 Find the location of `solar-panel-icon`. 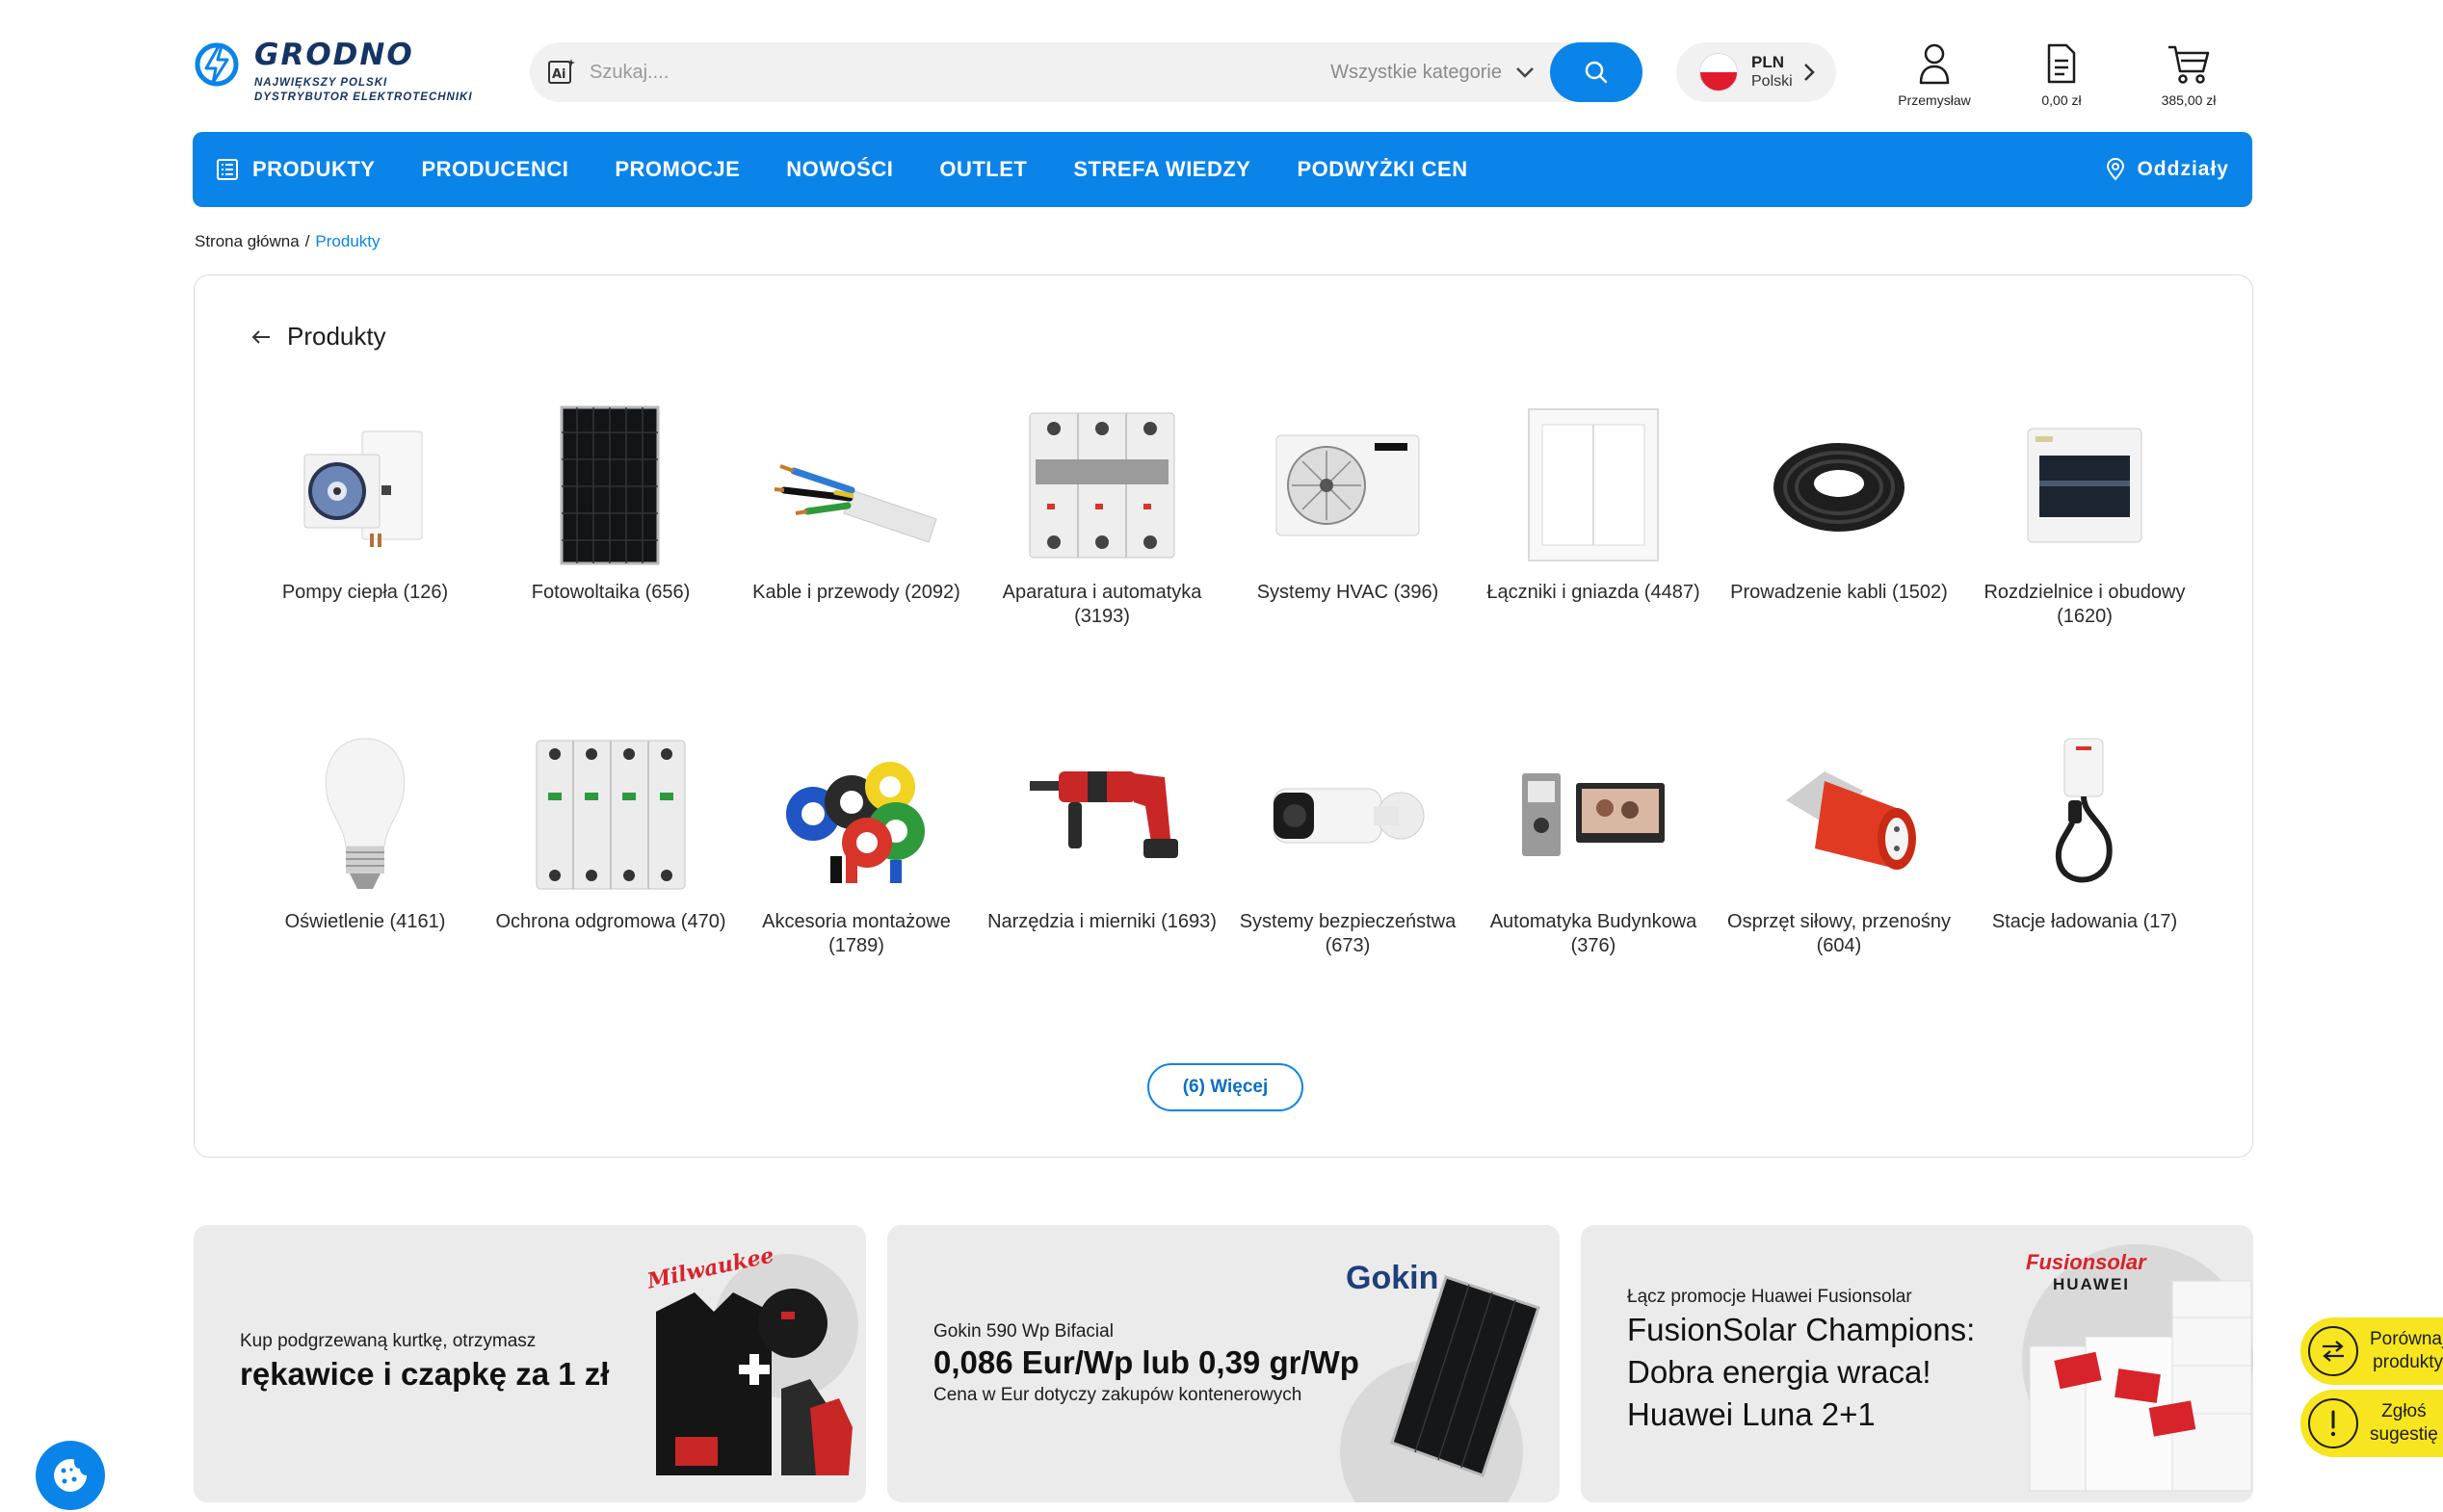

solar-panel-icon is located at coordinates (610, 485).